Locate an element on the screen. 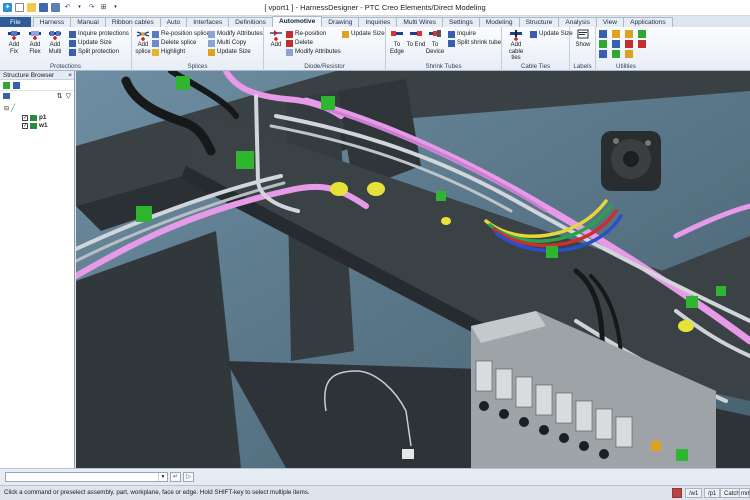 This screenshot has height=500, width=750. close-panel-icon: × is located at coordinates (71, 75).